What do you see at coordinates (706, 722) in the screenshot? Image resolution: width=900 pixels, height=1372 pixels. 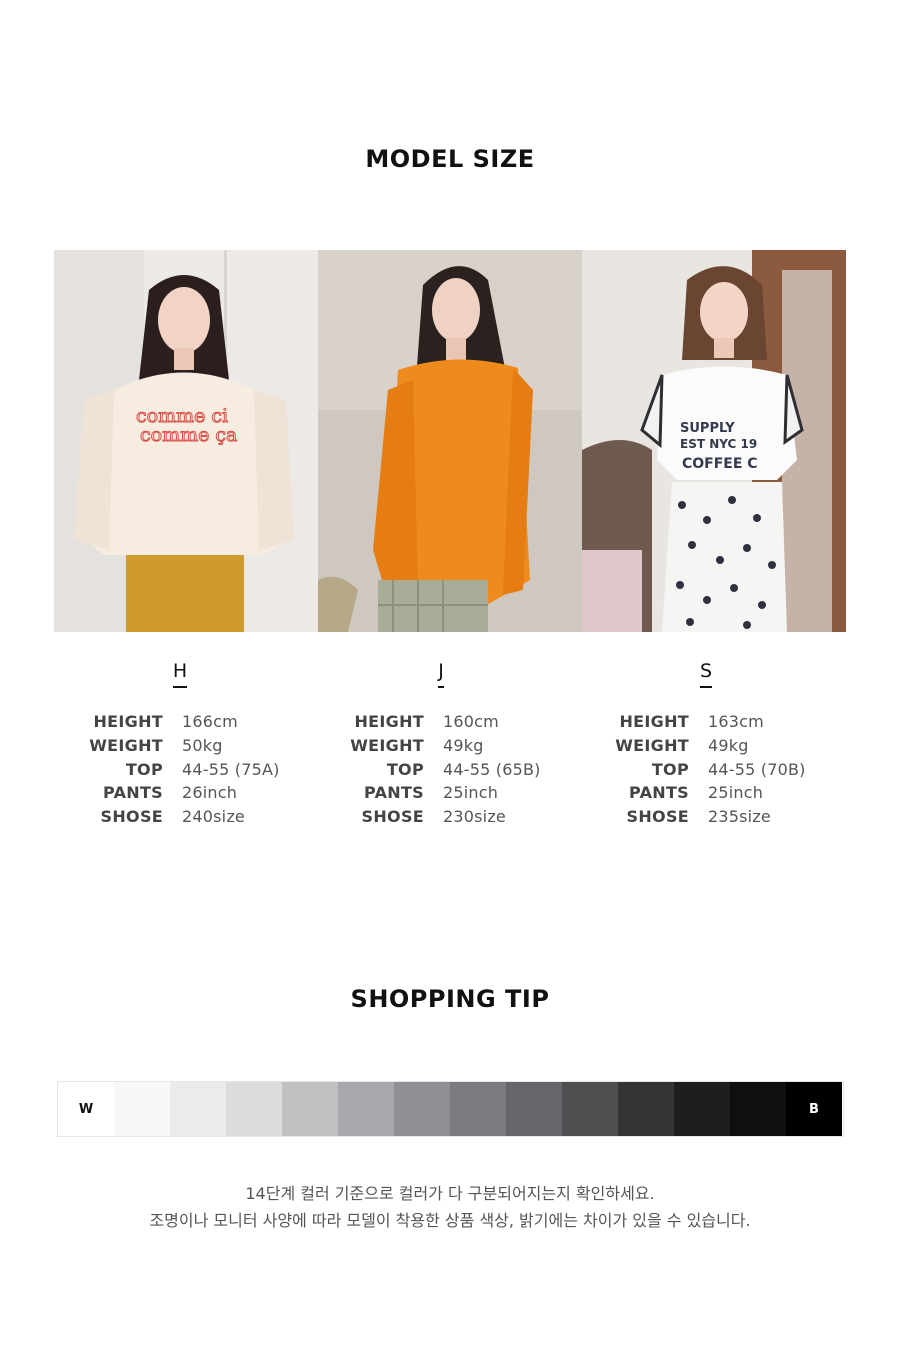 I see `stat-row-height: HEIGHT 163cm` at bounding box center [706, 722].